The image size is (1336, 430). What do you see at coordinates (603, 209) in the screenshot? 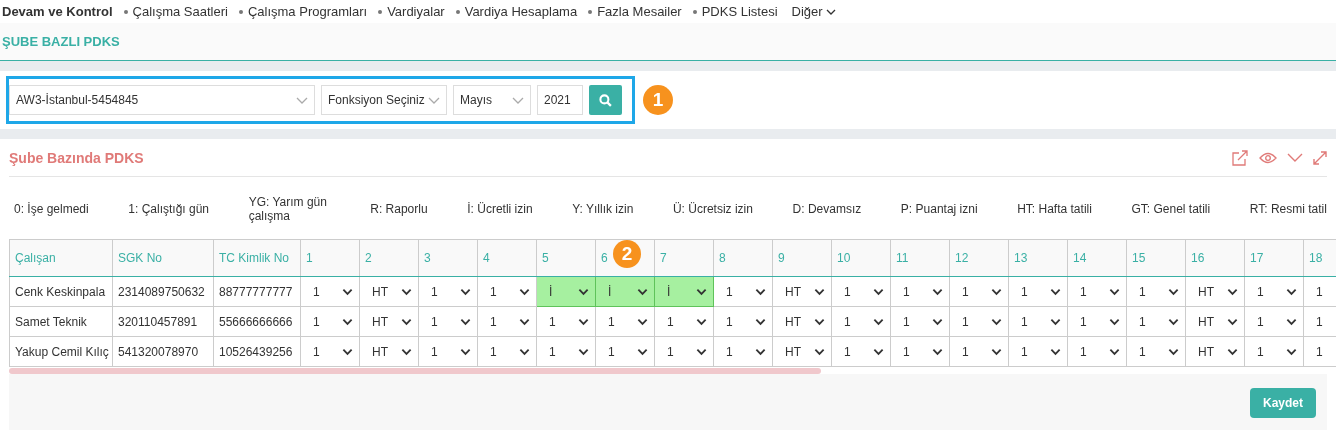
I see `legend-item: Y: Yıllık izin` at bounding box center [603, 209].